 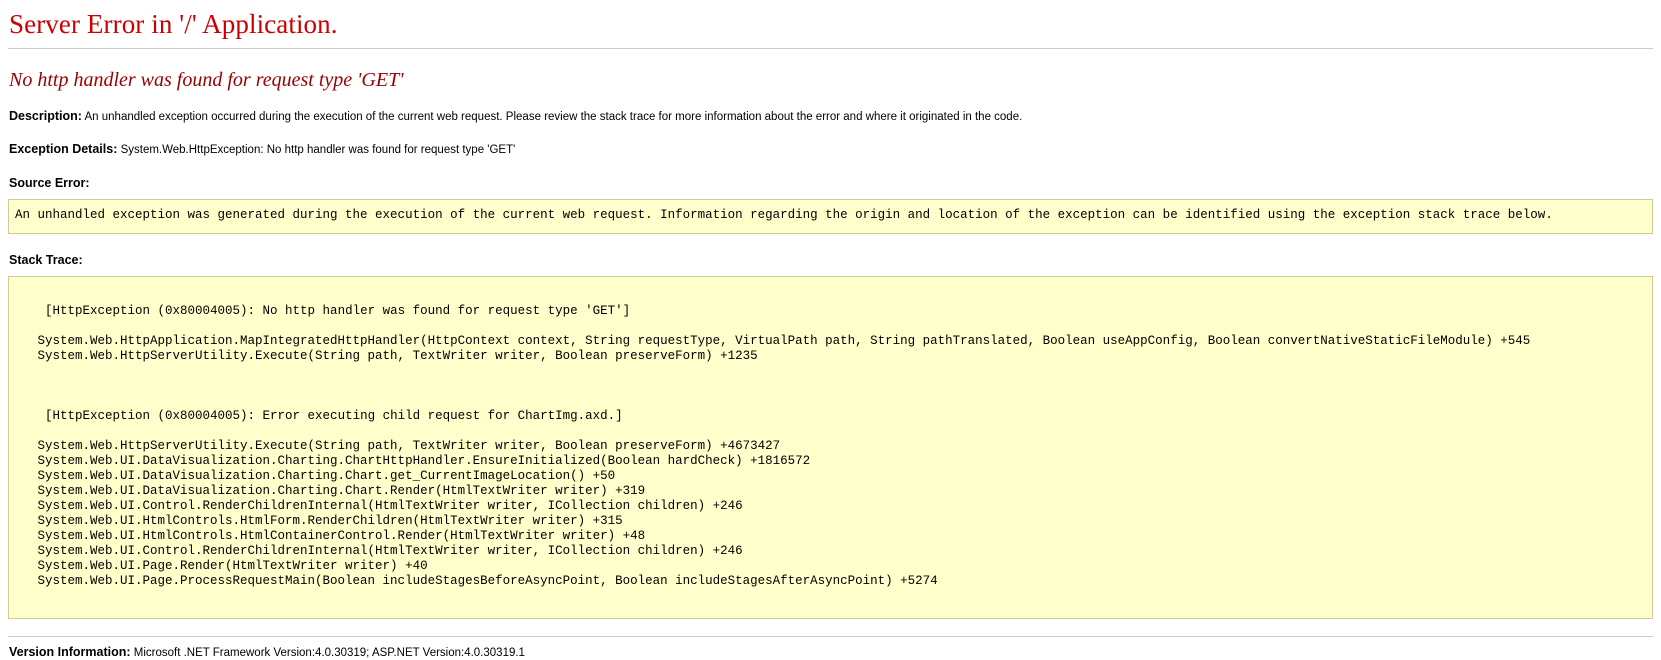 I want to click on footer-divider, so click(x=830, y=636).